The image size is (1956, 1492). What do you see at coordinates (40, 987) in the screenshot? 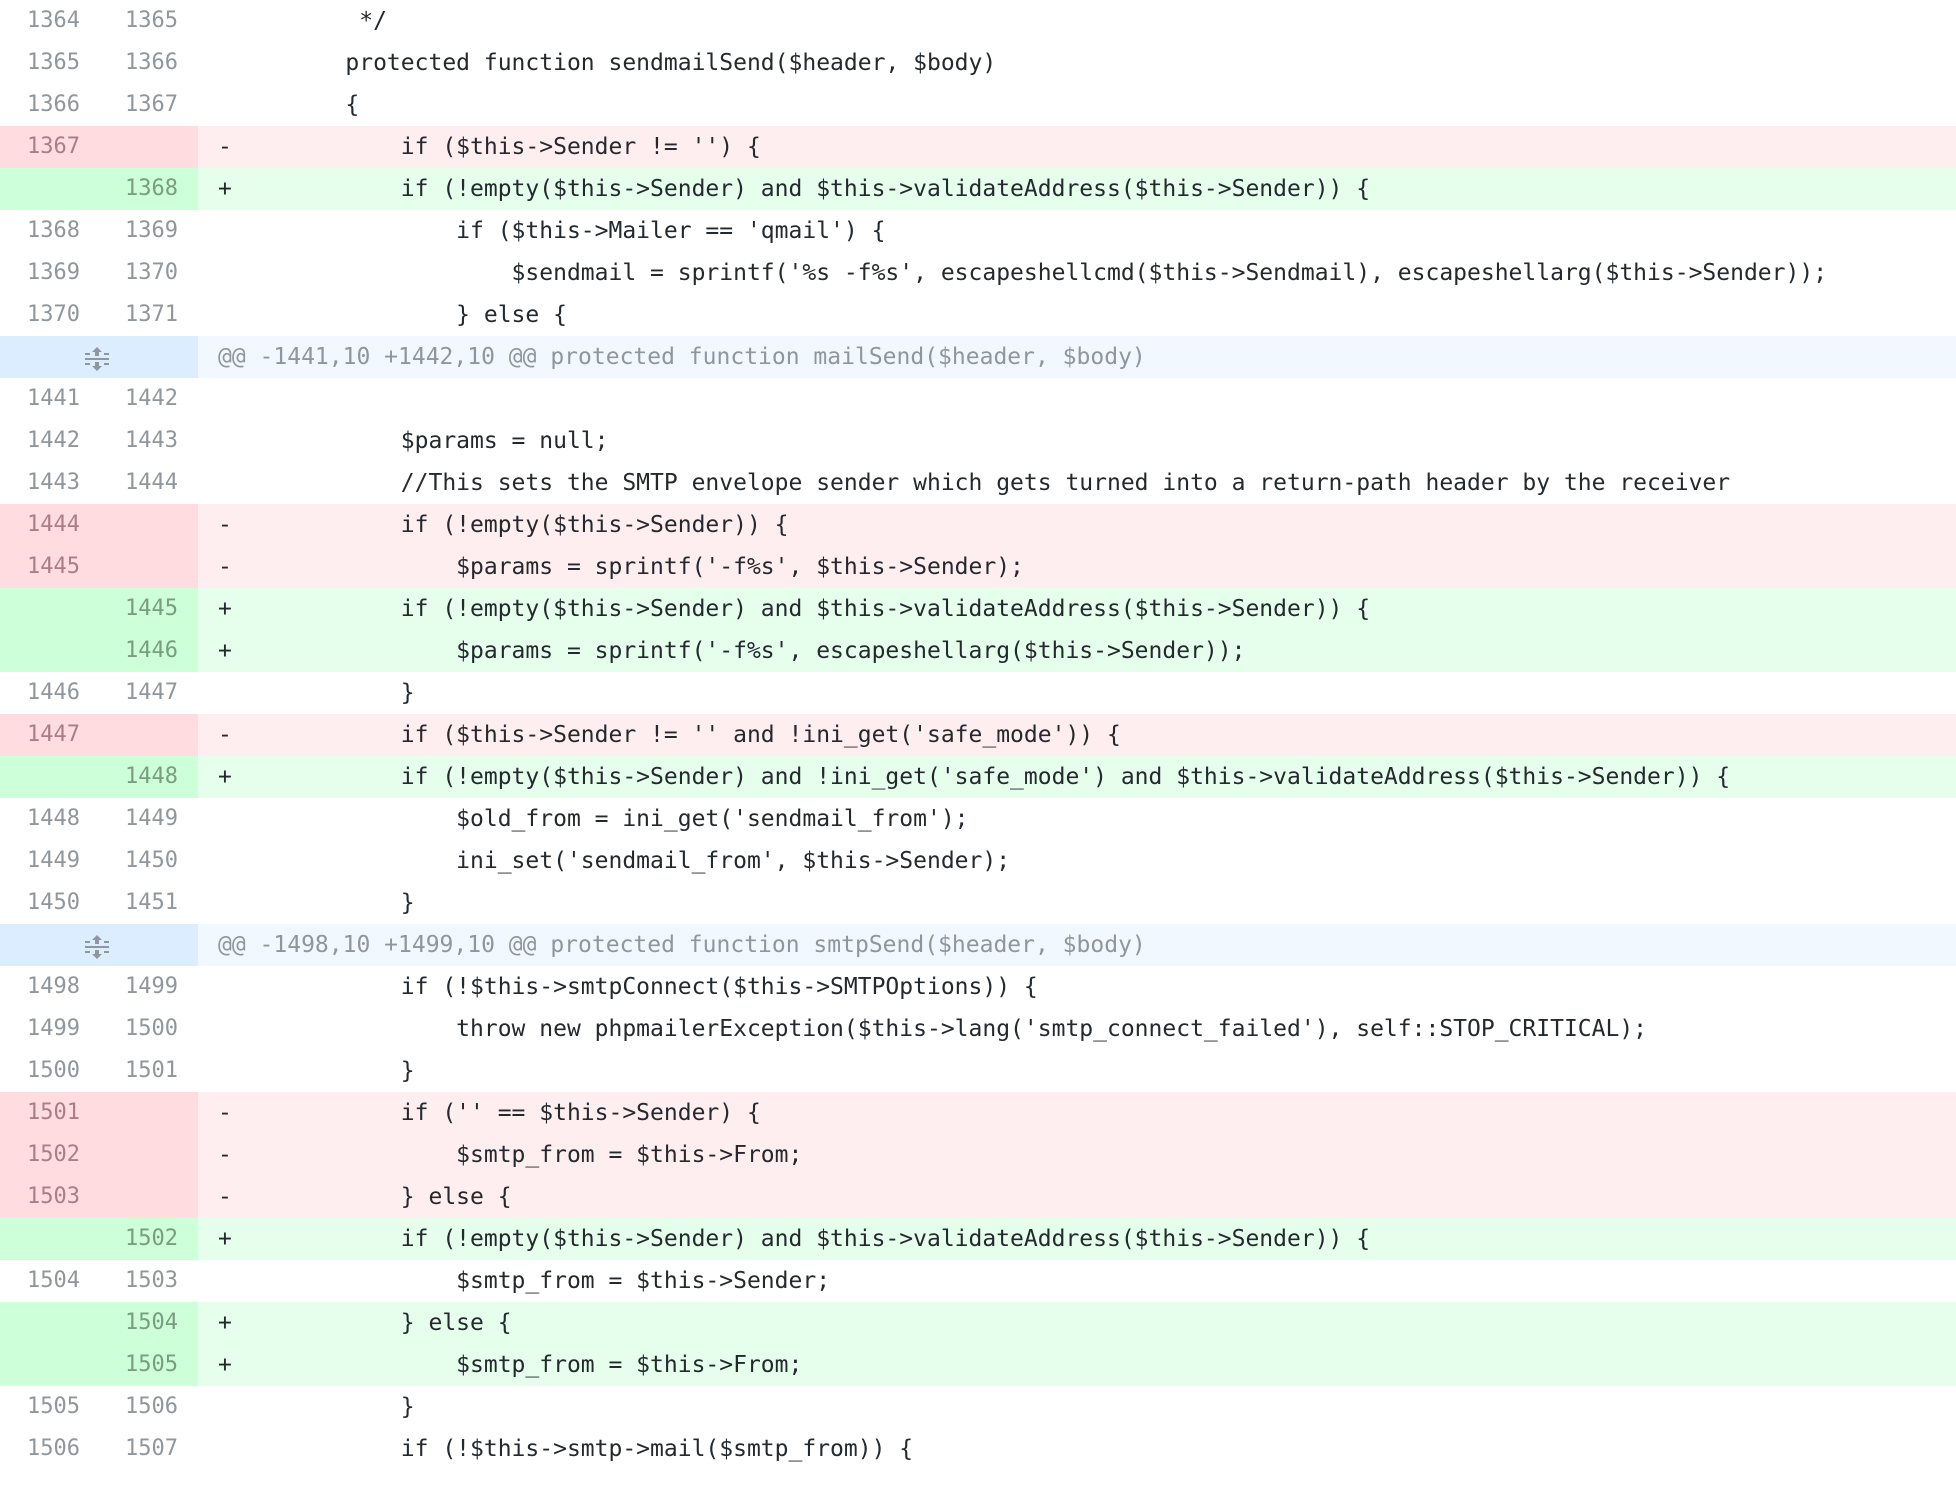
I see `old-line-number: 1498` at bounding box center [40, 987].